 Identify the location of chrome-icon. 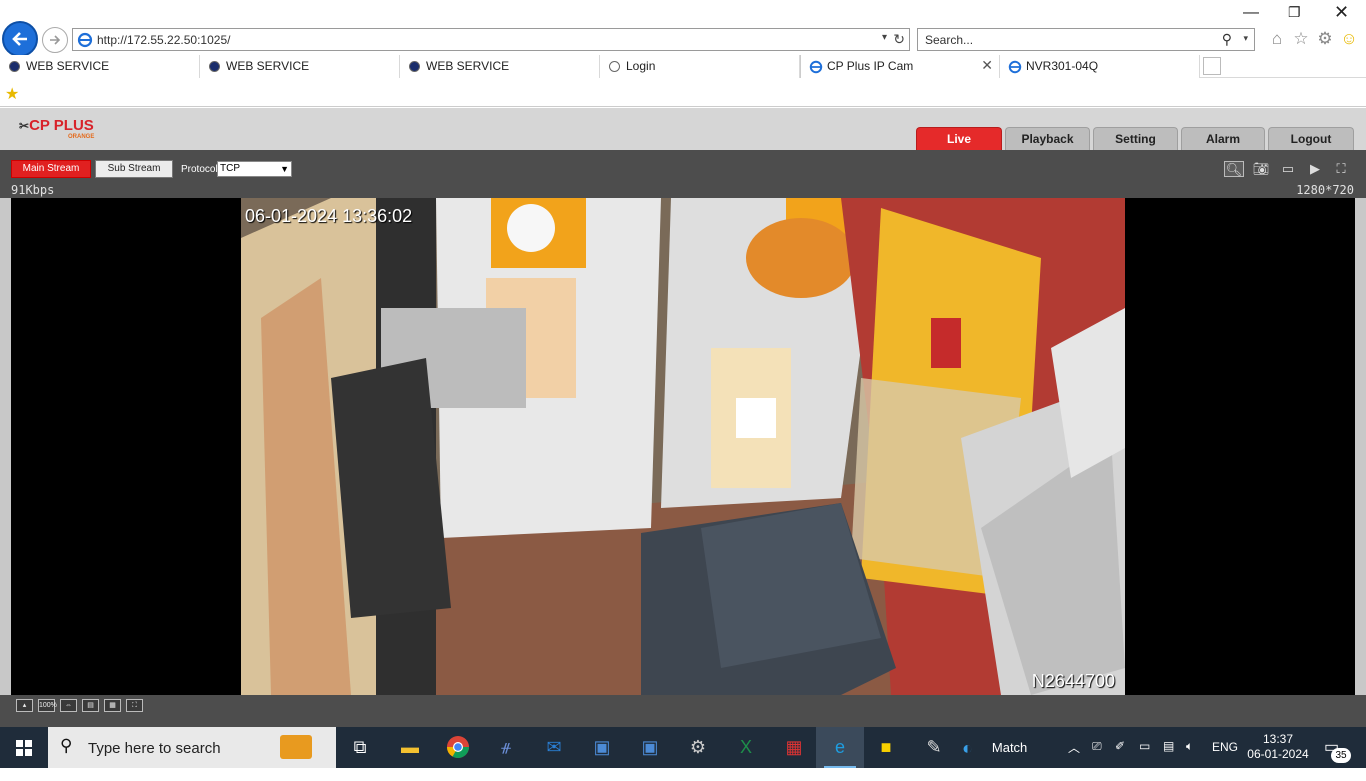
(458, 747).